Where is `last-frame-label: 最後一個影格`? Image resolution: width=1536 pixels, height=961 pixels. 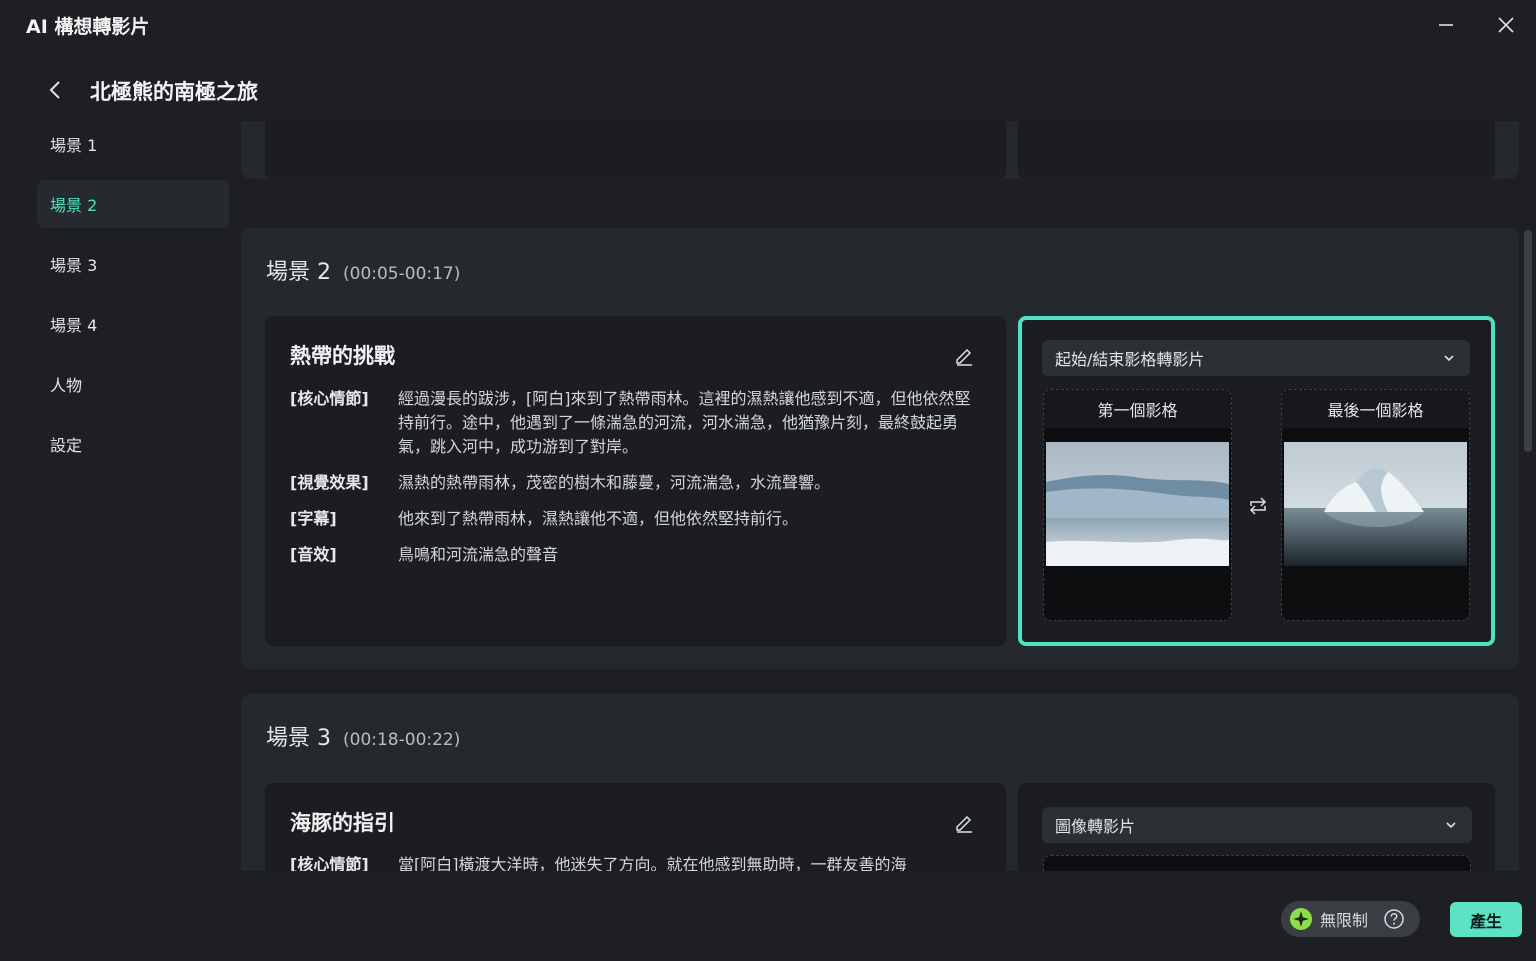 last-frame-label: 最後一個影格 is located at coordinates (1375, 409).